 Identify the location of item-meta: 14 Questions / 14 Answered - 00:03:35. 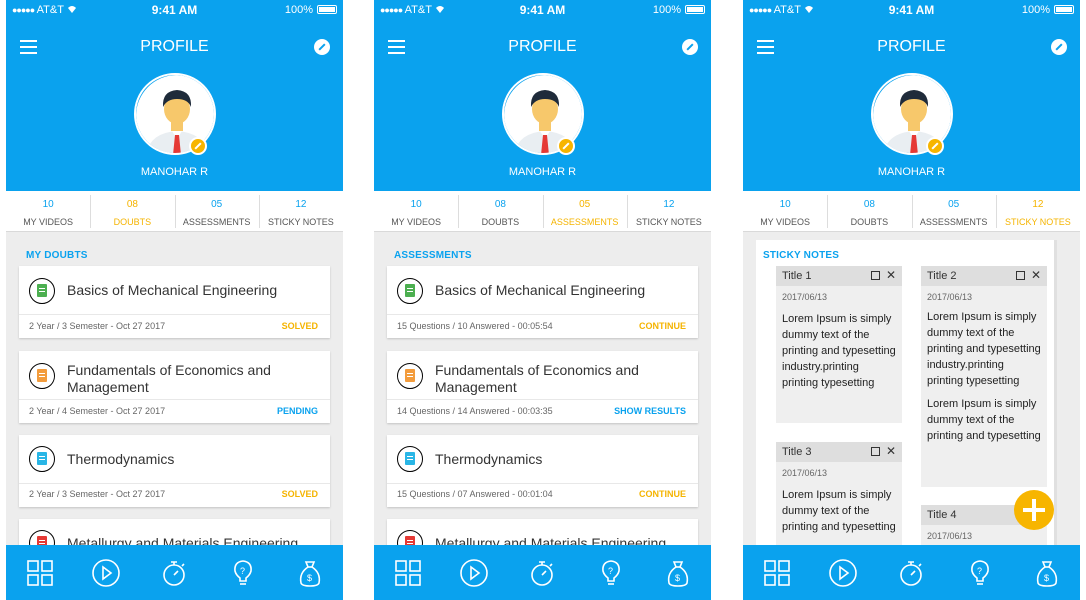
(475, 411).